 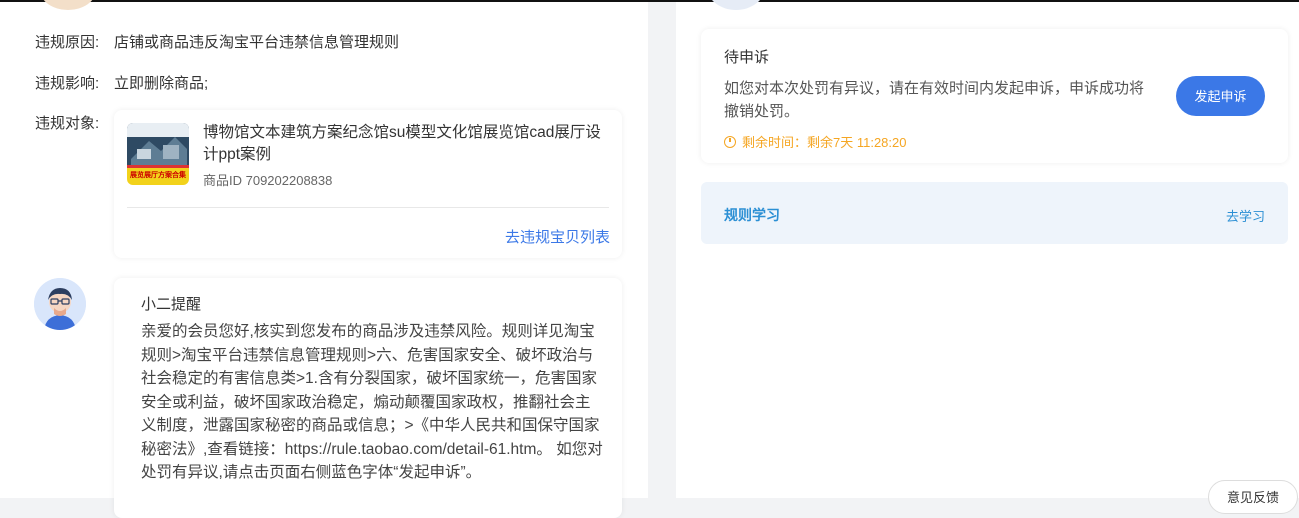 What do you see at coordinates (171, 304) in the screenshot?
I see `reminder-title: 小二提醒` at bounding box center [171, 304].